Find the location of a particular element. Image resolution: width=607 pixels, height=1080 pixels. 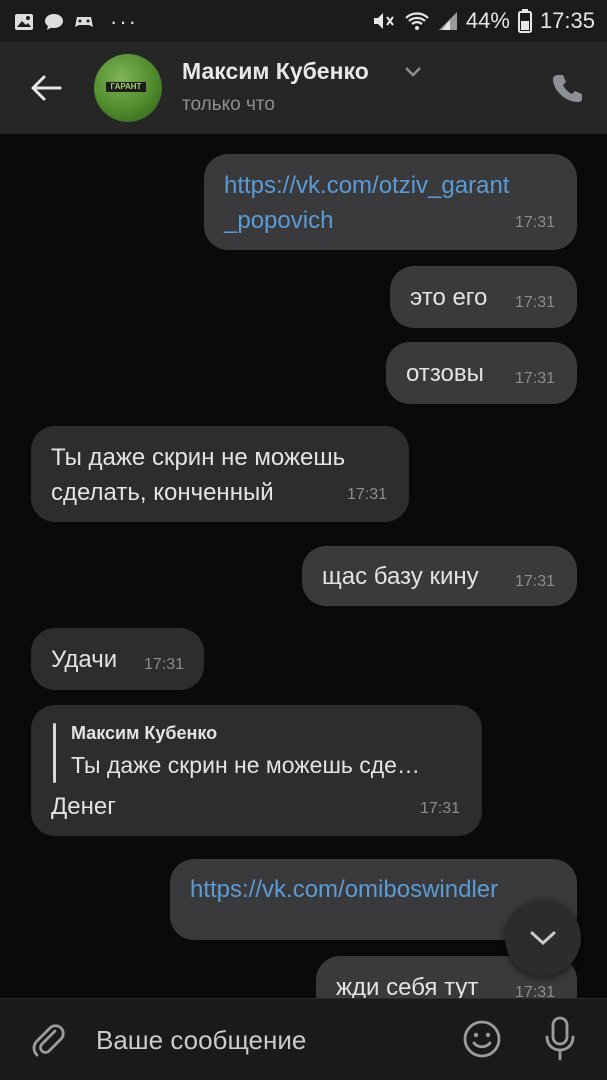

message-bubble-outgoing: щас базу кину 17:31 is located at coordinates (439, 576).